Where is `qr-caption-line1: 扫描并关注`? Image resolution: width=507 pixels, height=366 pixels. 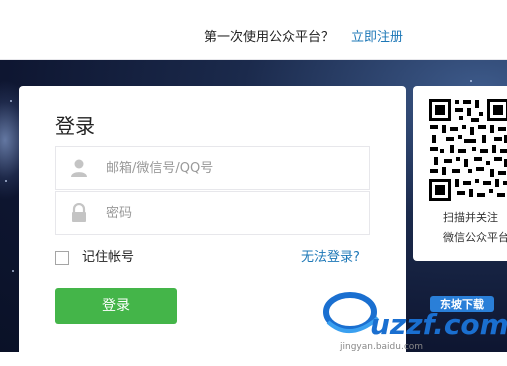
qr-caption-line1: 扫描并关注 is located at coordinates (470, 217).